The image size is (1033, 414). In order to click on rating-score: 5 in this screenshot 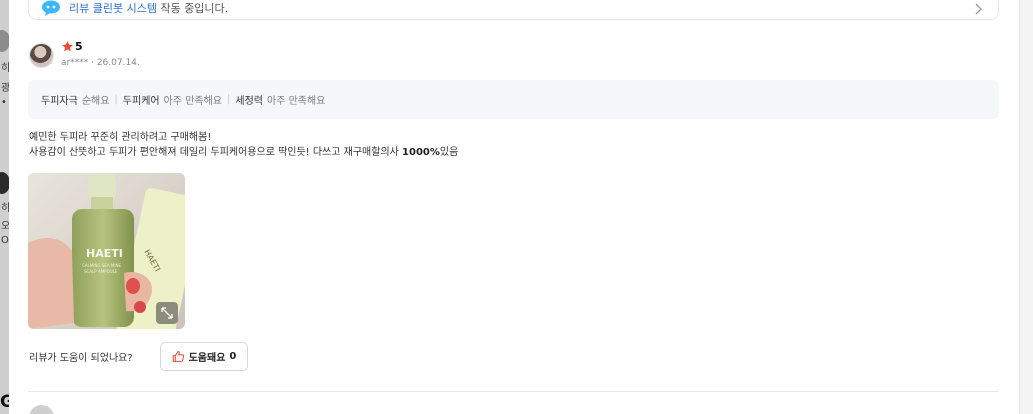, I will do `click(79, 46)`.